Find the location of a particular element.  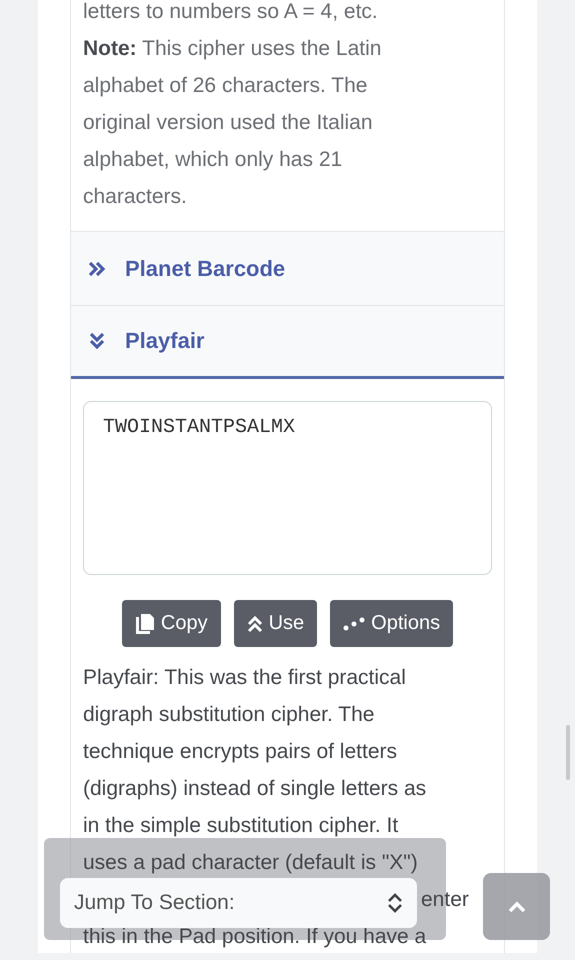

options-button: Options is located at coordinates (392, 623).